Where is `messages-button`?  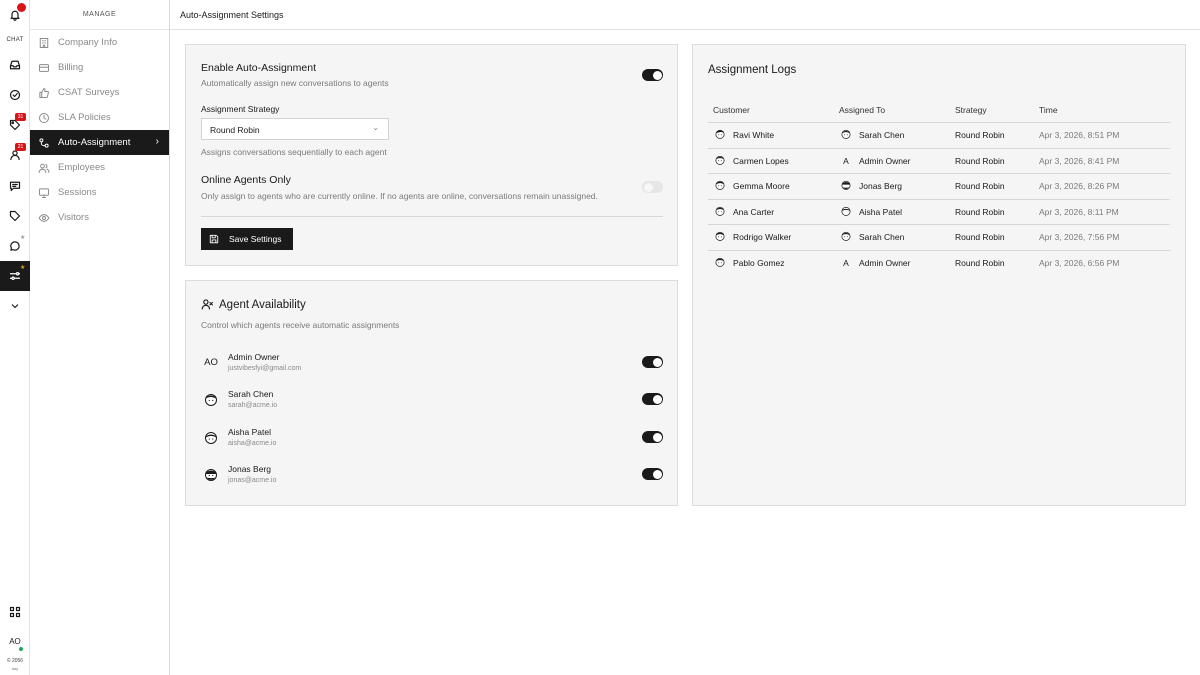
messages-button is located at coordinates (15, 186).